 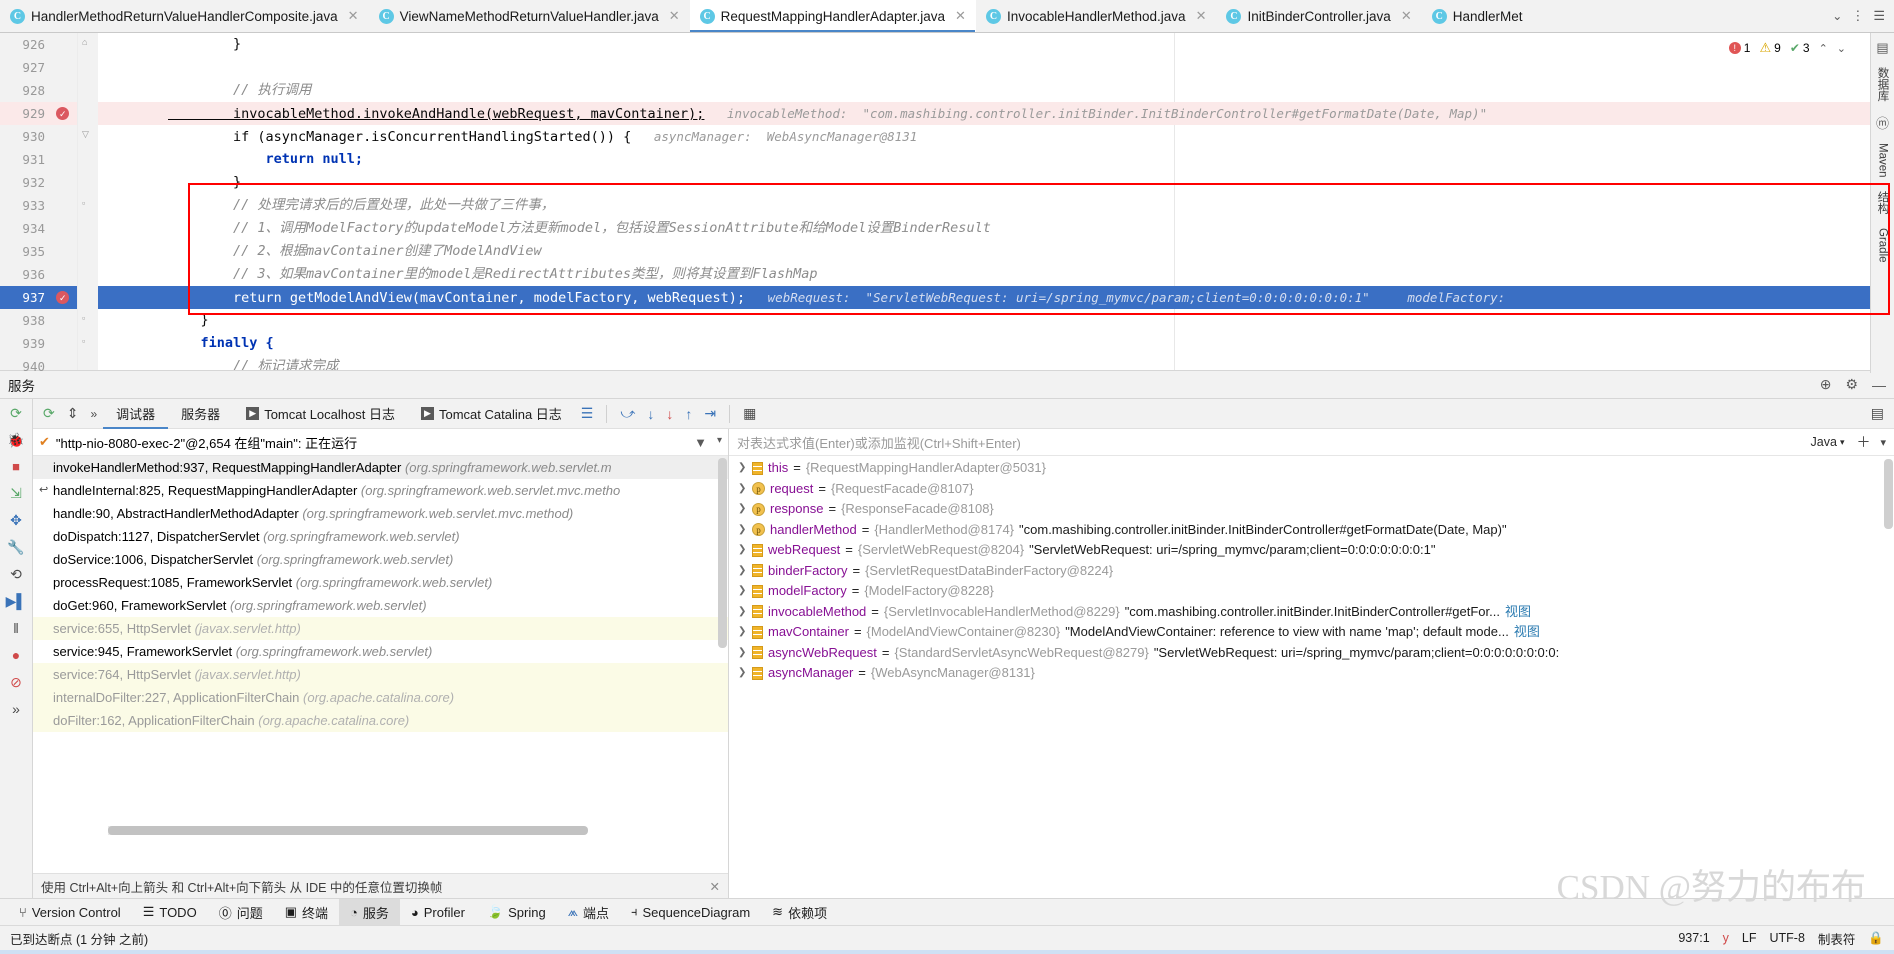 What do you see at coordinates (15, 547) in the screenshot?
I see `settings-wrench-icon: 🔧` at bounding box center [15, 547].